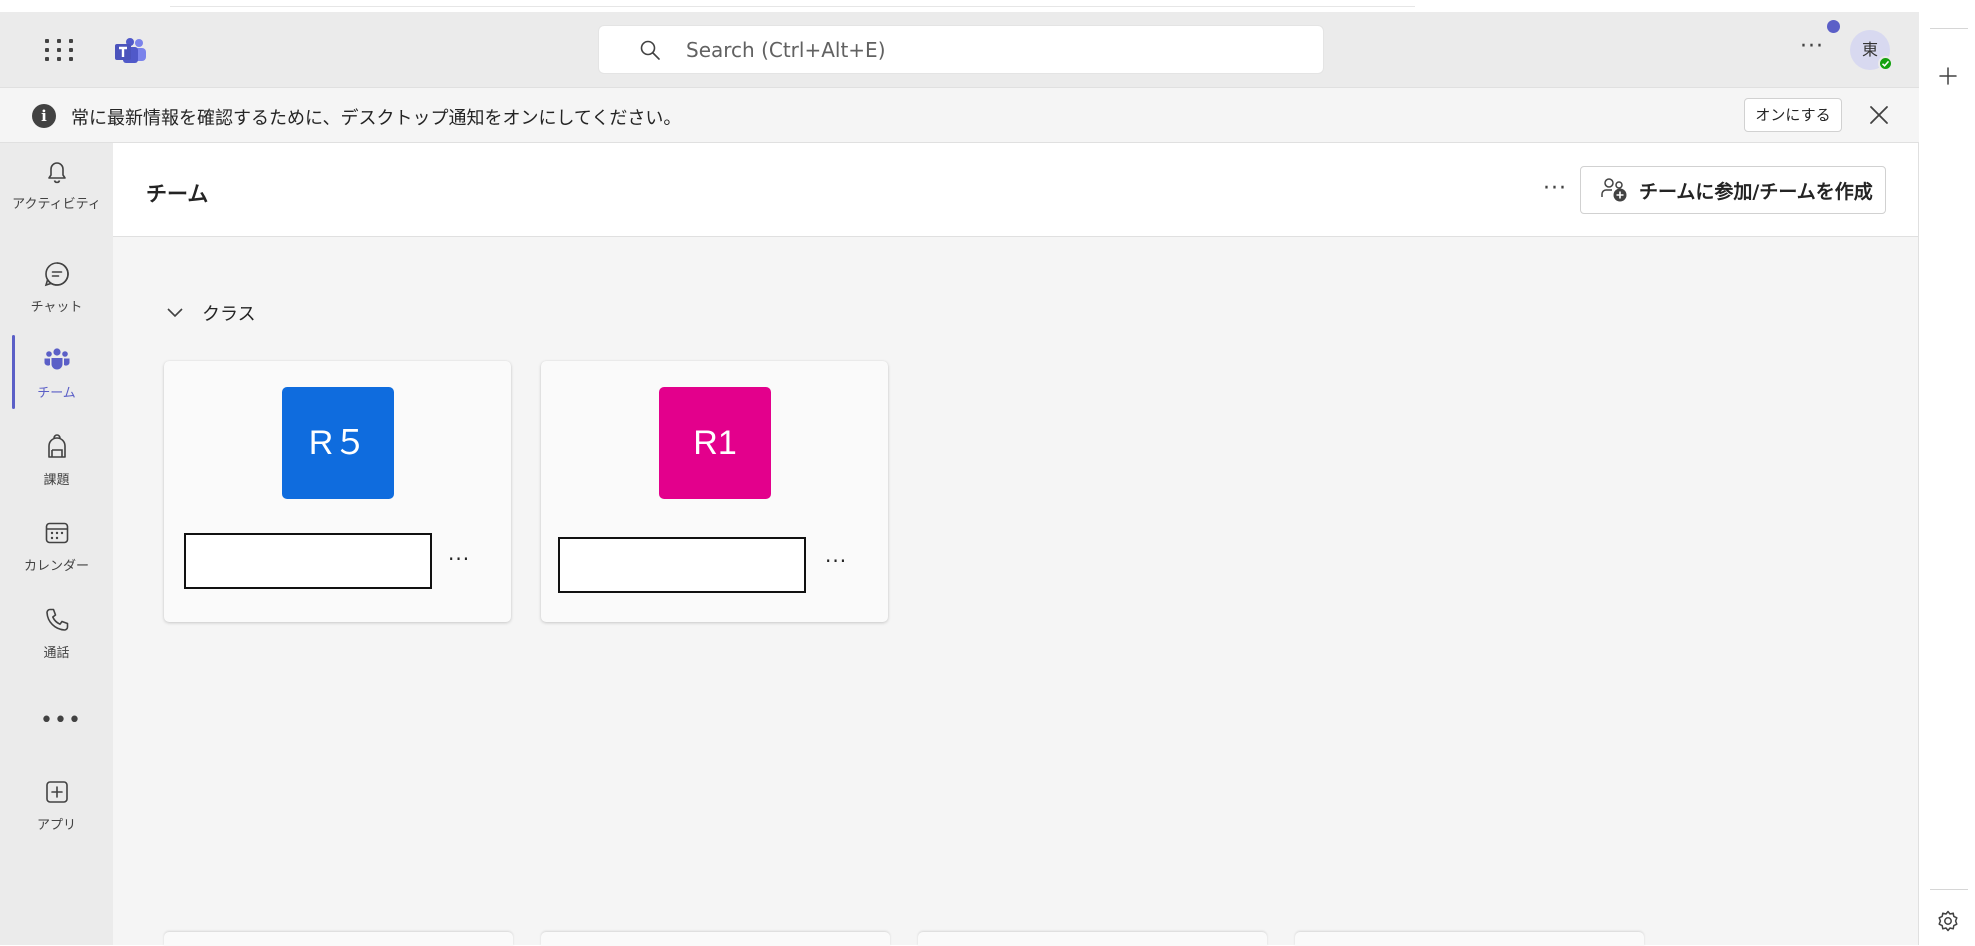 The width and height of the screenshot is (1975, 946). I want to click on search-icon, so click(650, 50).